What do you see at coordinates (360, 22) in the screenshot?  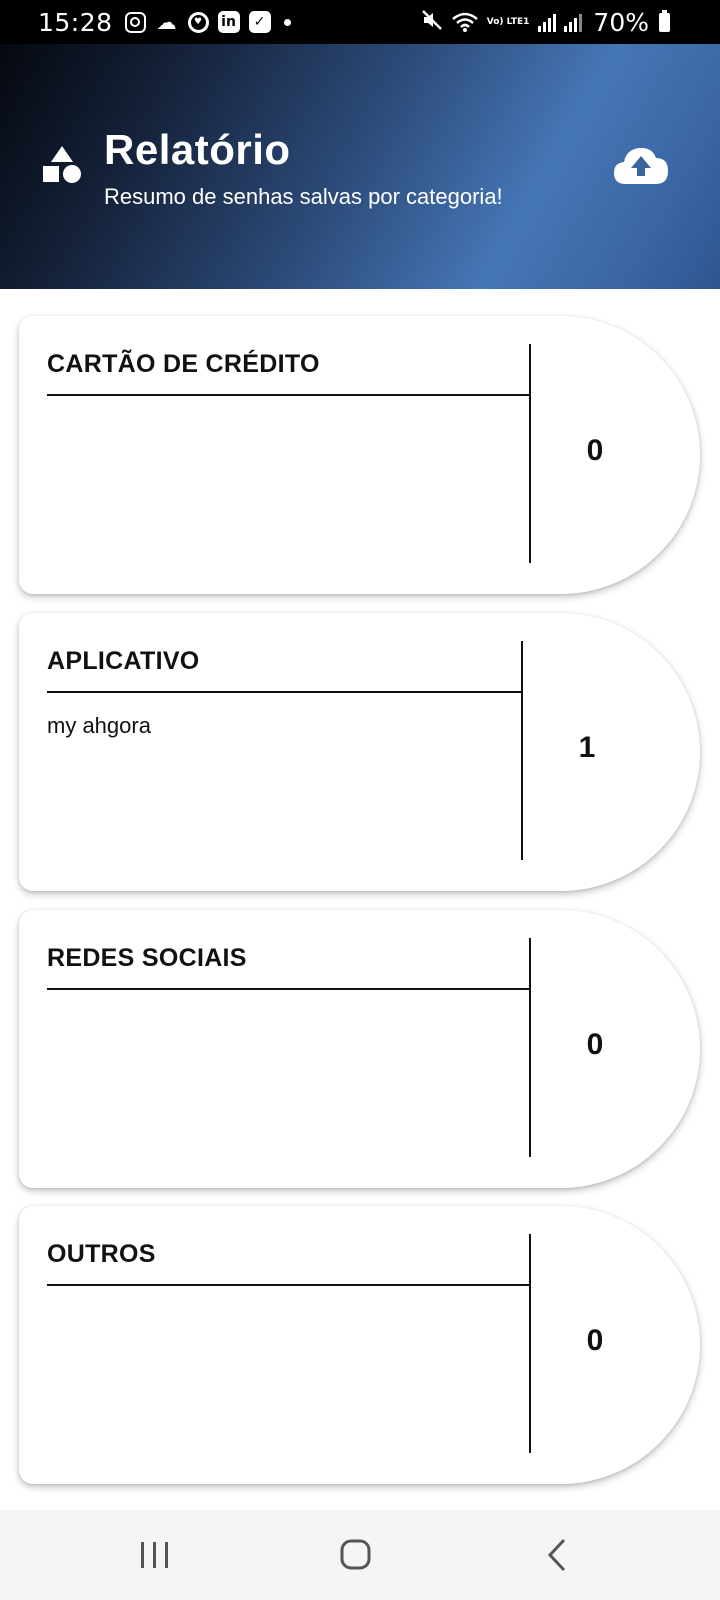 I see `status-bar: 15:28 ☁ ♥ in ✓ Vo) LTE1 70%` at bounding box center [360, 22].